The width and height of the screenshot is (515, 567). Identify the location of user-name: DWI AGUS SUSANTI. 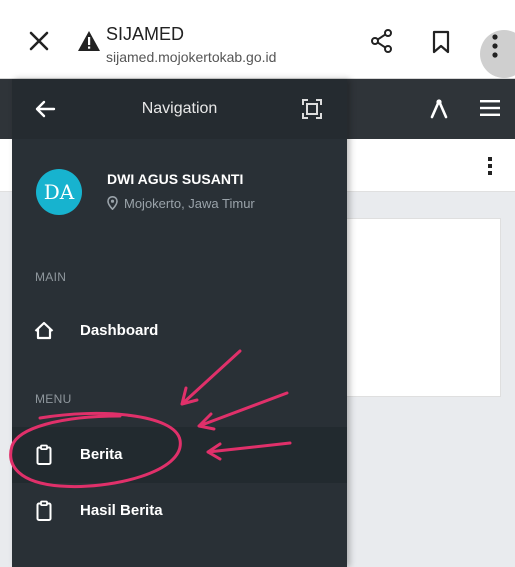
(175, 179).